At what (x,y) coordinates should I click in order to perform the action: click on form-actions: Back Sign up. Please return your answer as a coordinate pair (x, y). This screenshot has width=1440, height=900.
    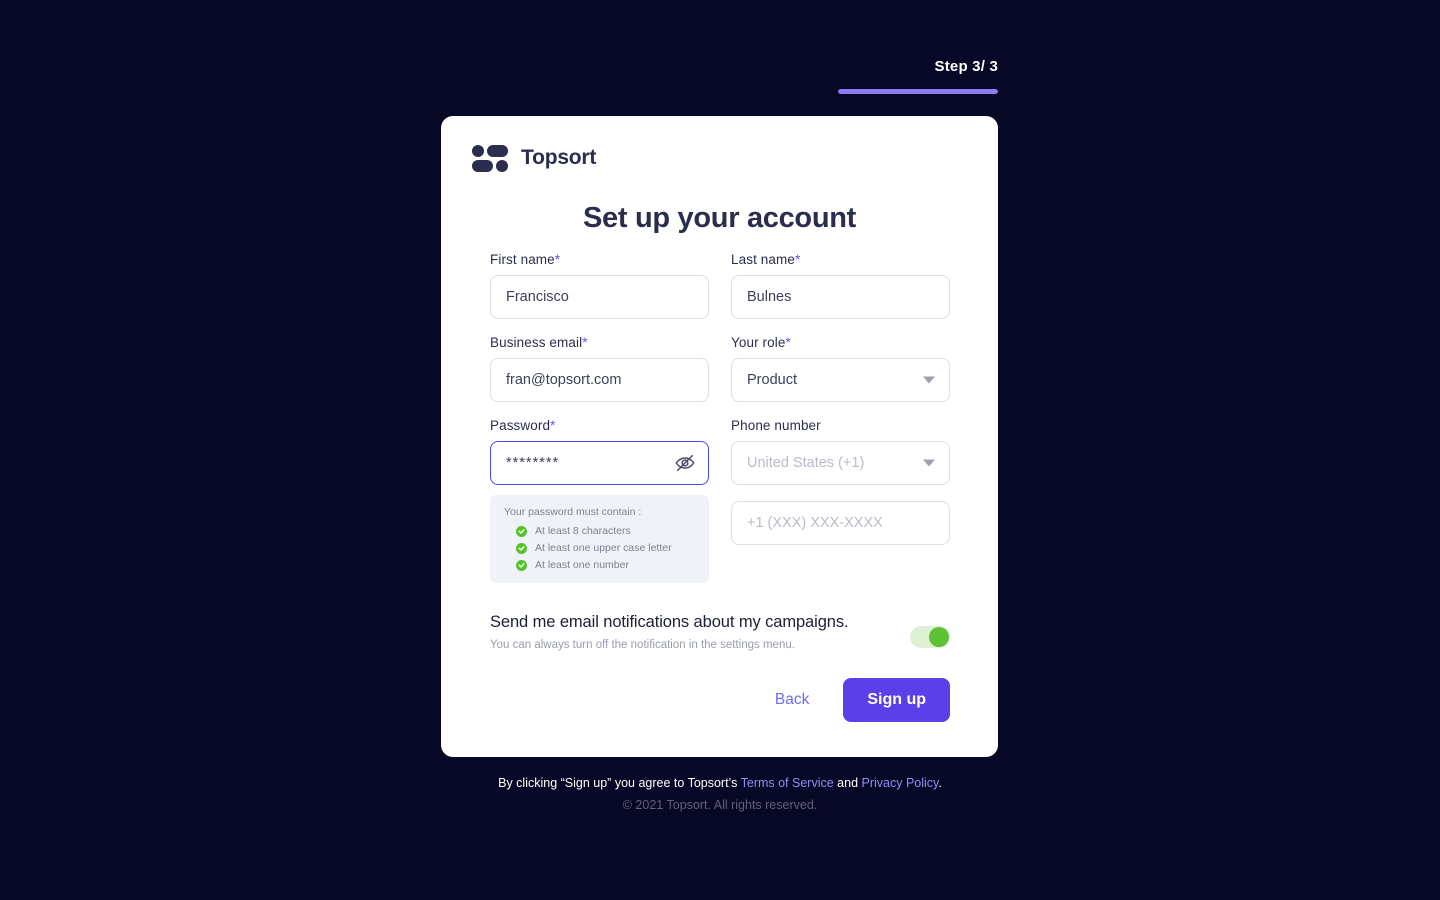
    Looking at the image, I should click on (862, 700).